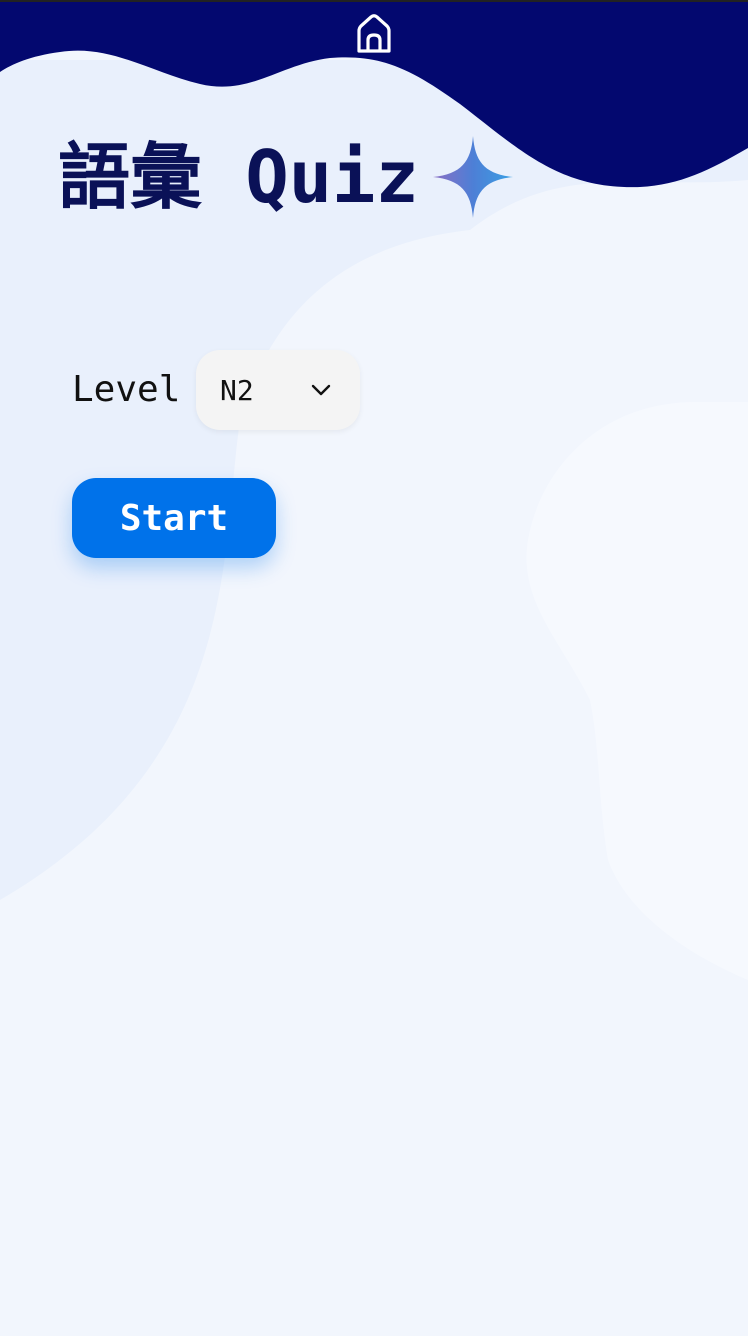 The image size is (748, 1336). I want to click on level-select-value: N2, so click(237, 390).